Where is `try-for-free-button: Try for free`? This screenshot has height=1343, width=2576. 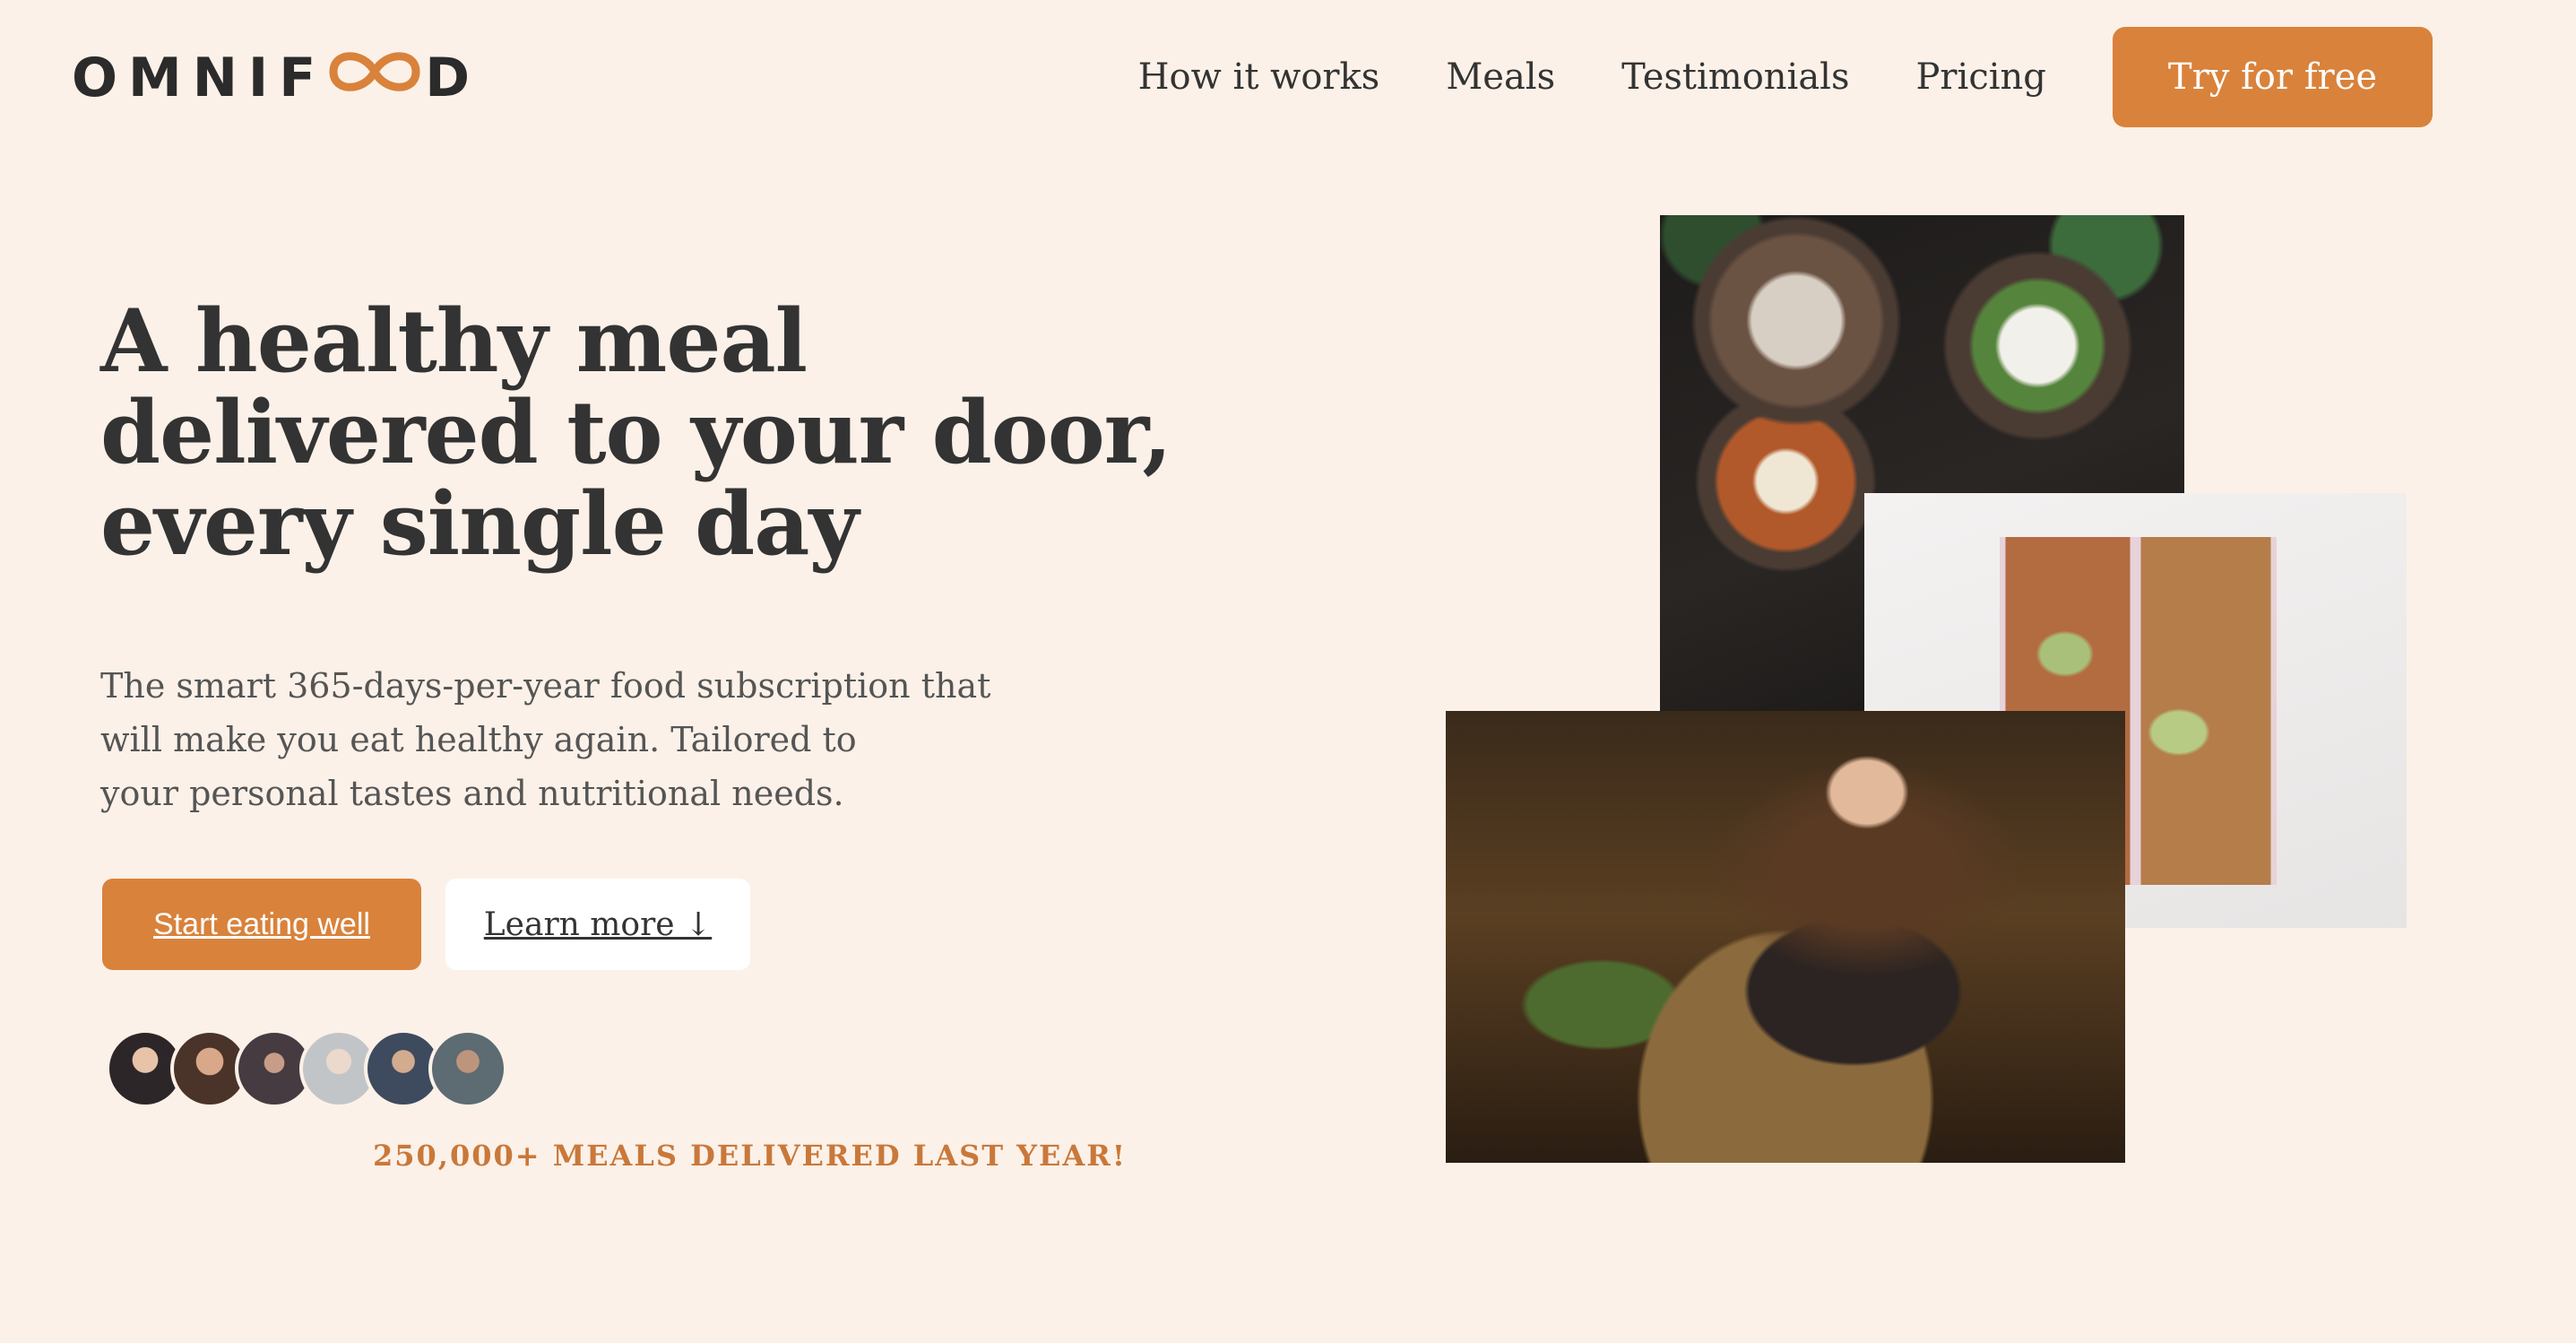 try-for-free-button: Try for free is located at coordinates (2272, 77).